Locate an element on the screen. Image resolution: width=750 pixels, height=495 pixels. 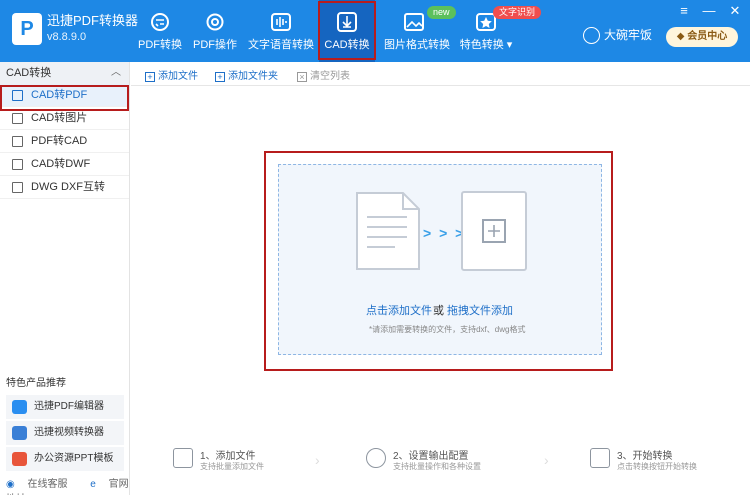
pdf-editor-icon is located at coordinates (19, 407).